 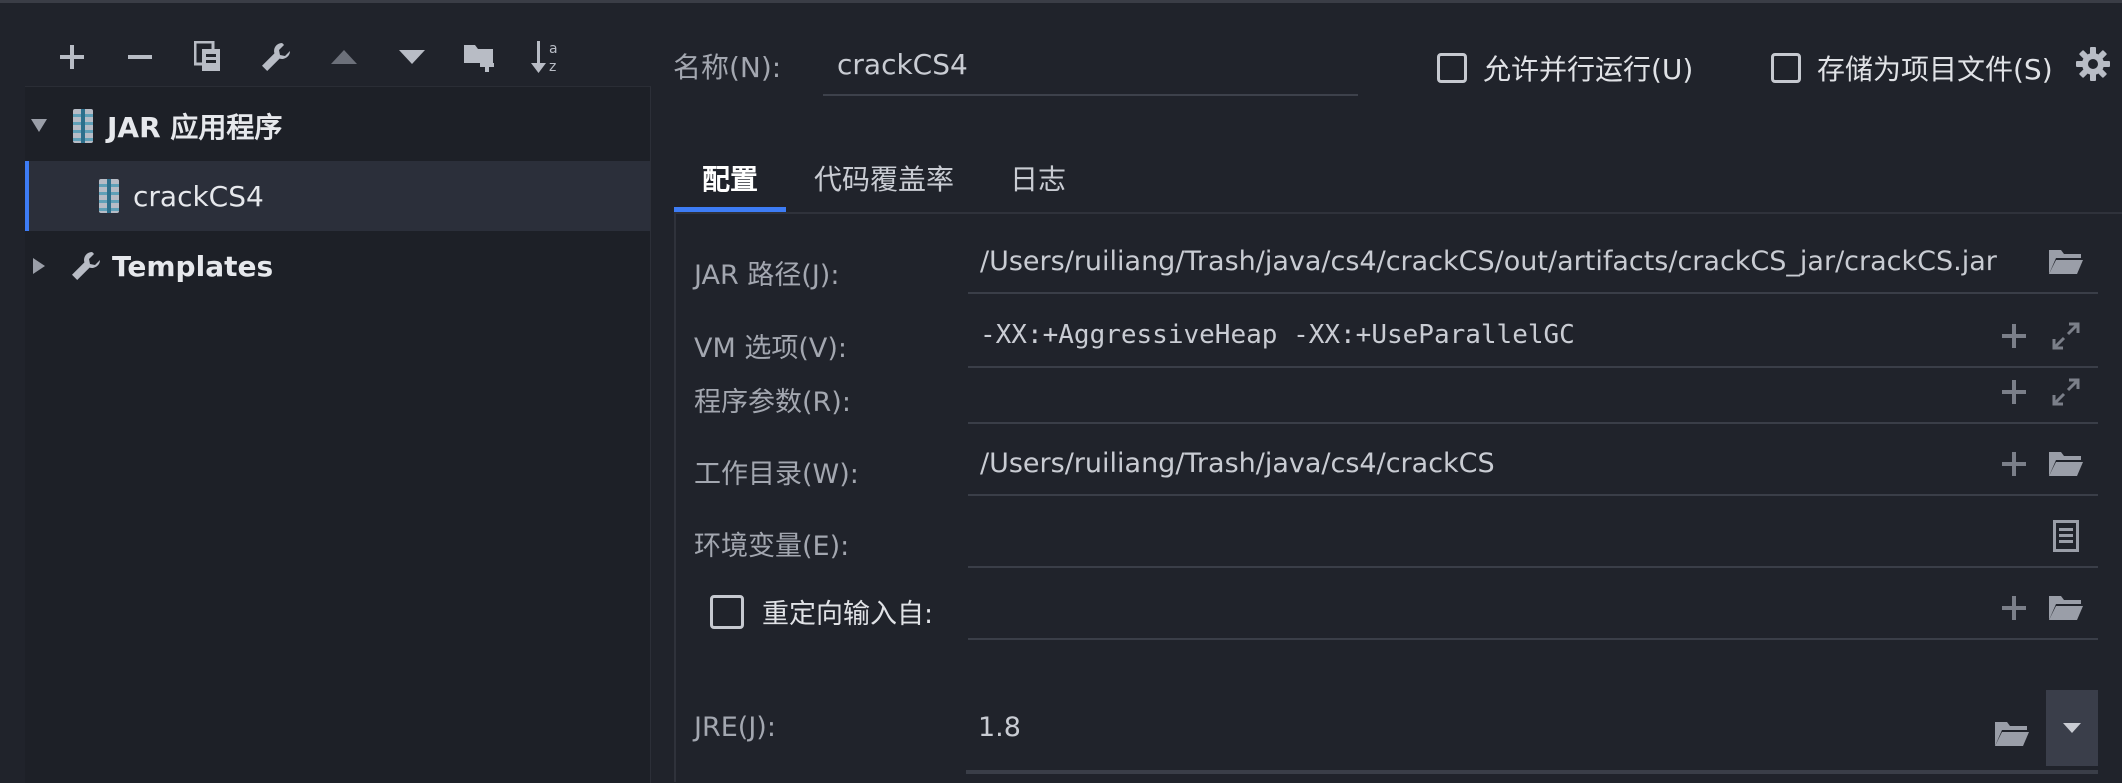 I want to click on vm-options-input: -XX:+AggressiveHeap -XX:+UseParallelGC, so click(x=1533, y=338).